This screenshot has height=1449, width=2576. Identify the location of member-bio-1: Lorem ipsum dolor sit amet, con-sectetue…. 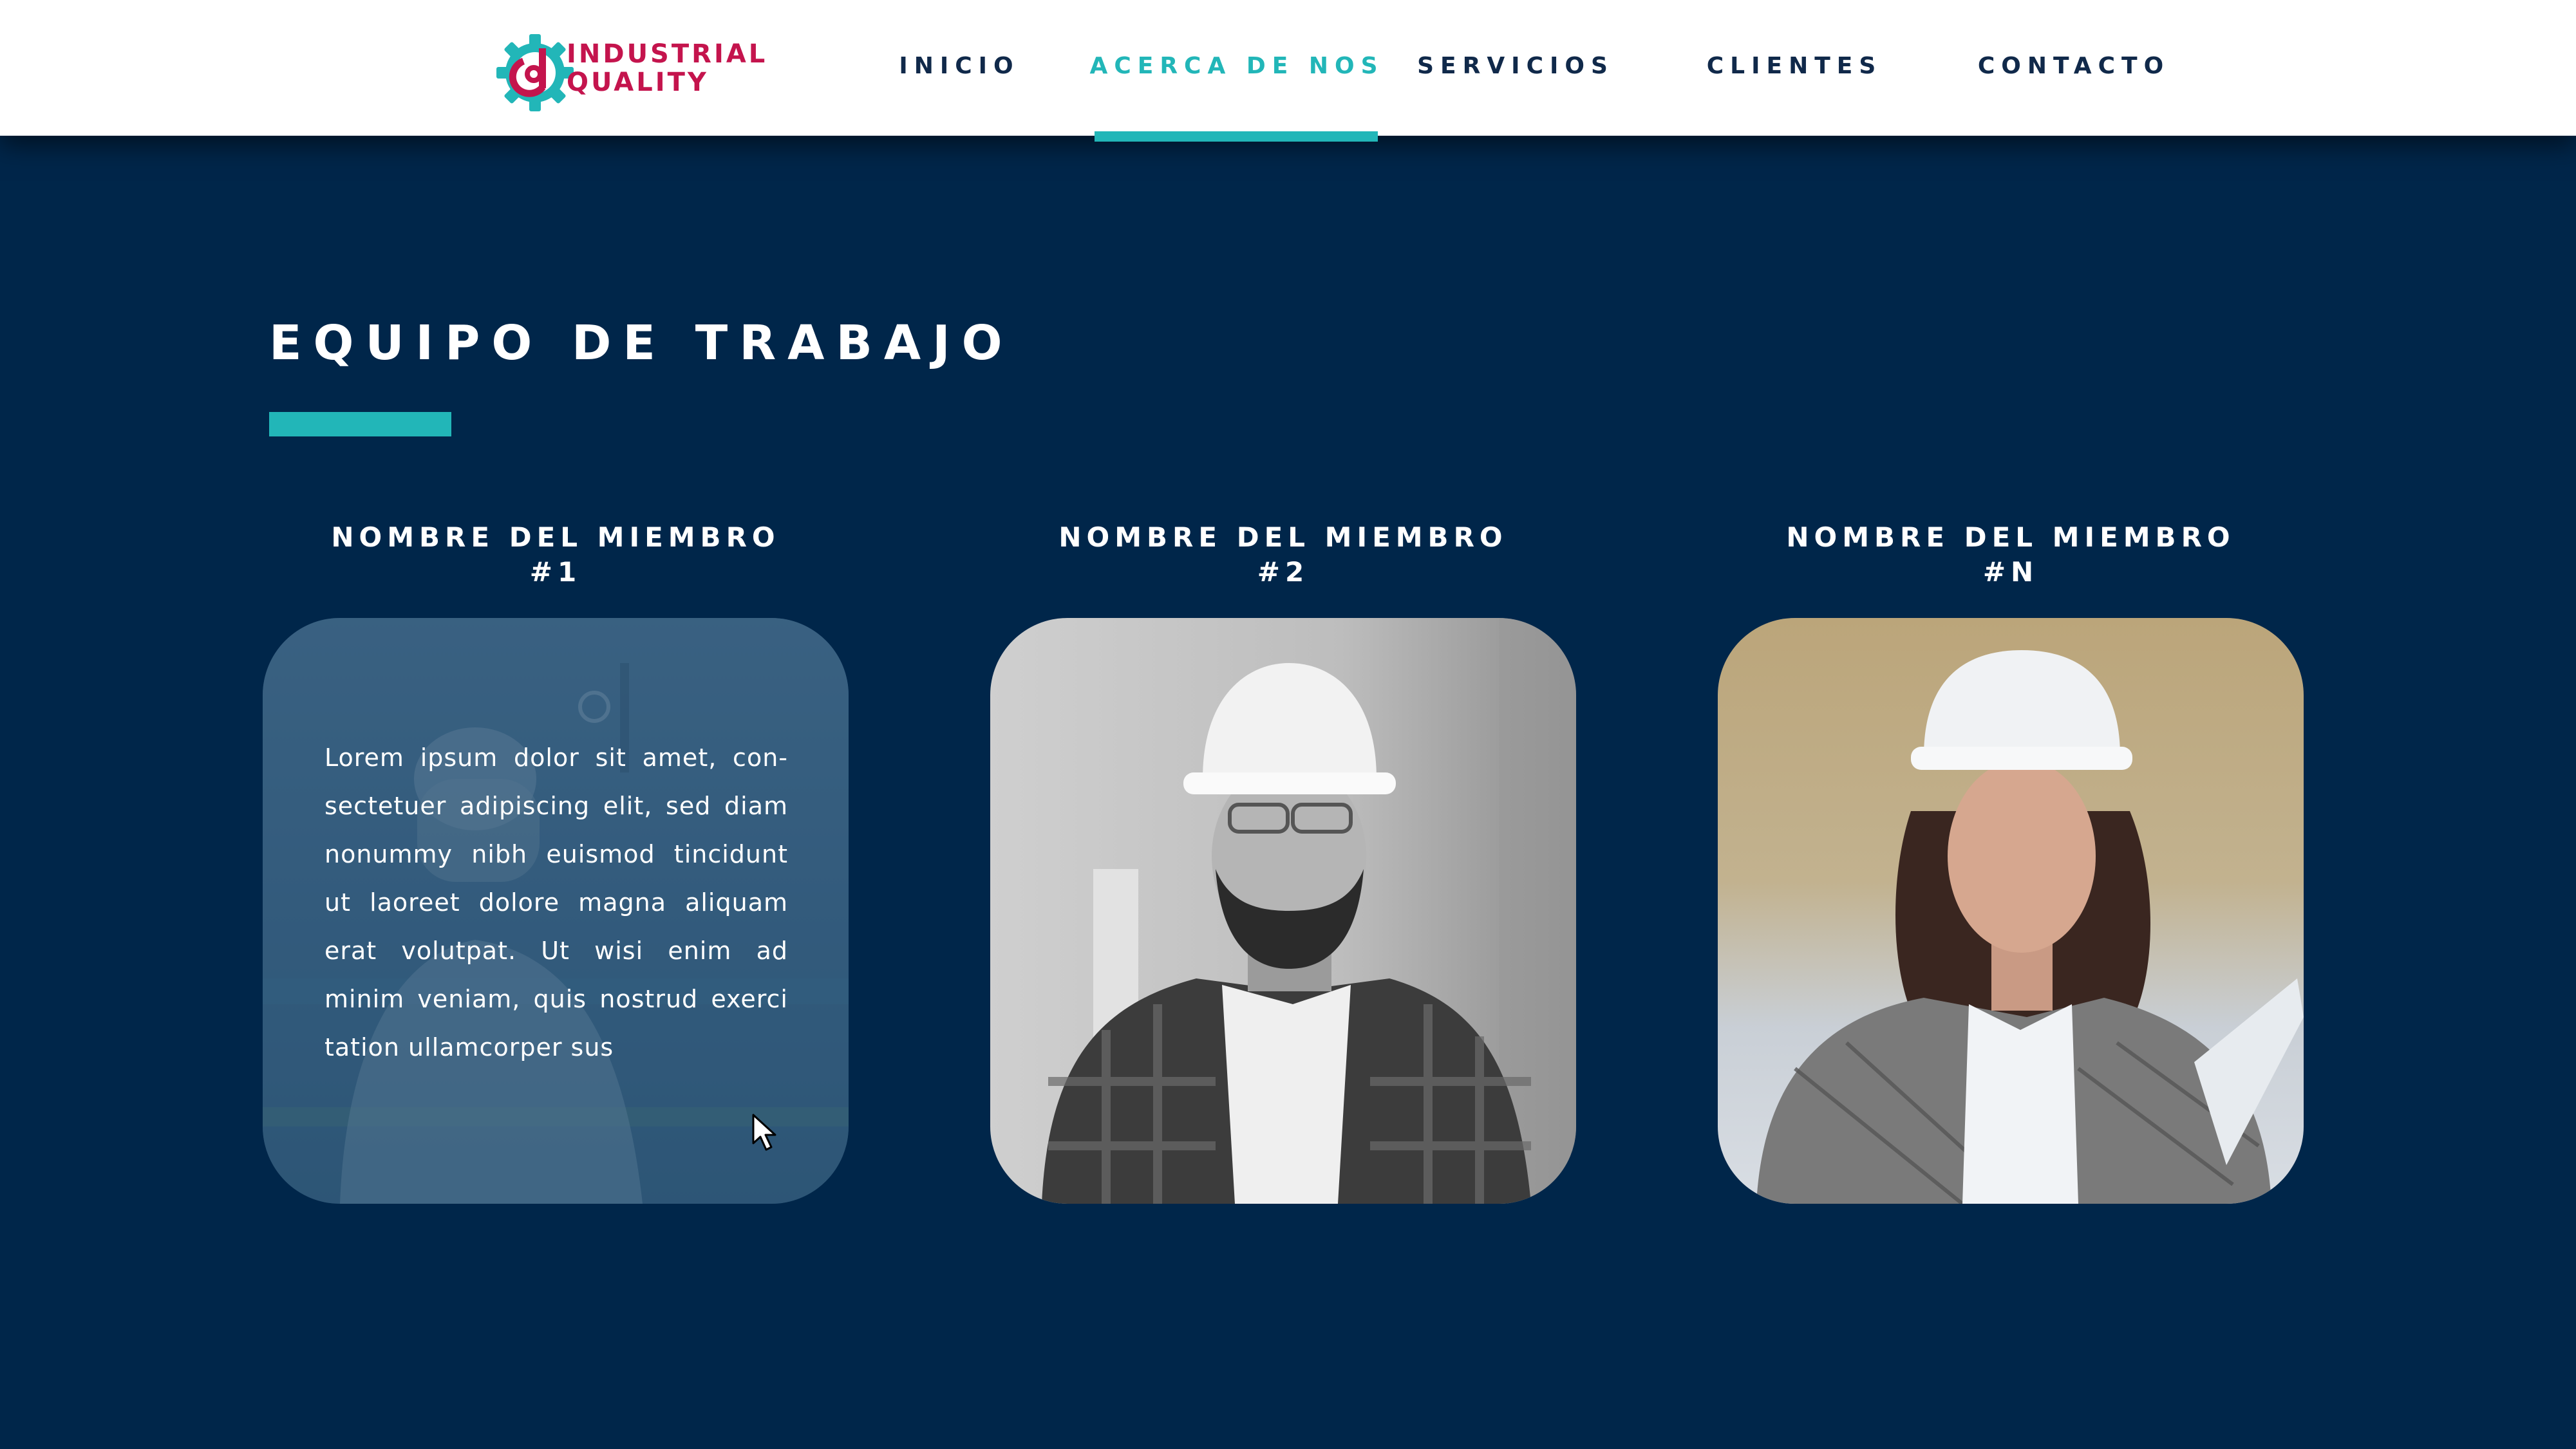
(556, 902).